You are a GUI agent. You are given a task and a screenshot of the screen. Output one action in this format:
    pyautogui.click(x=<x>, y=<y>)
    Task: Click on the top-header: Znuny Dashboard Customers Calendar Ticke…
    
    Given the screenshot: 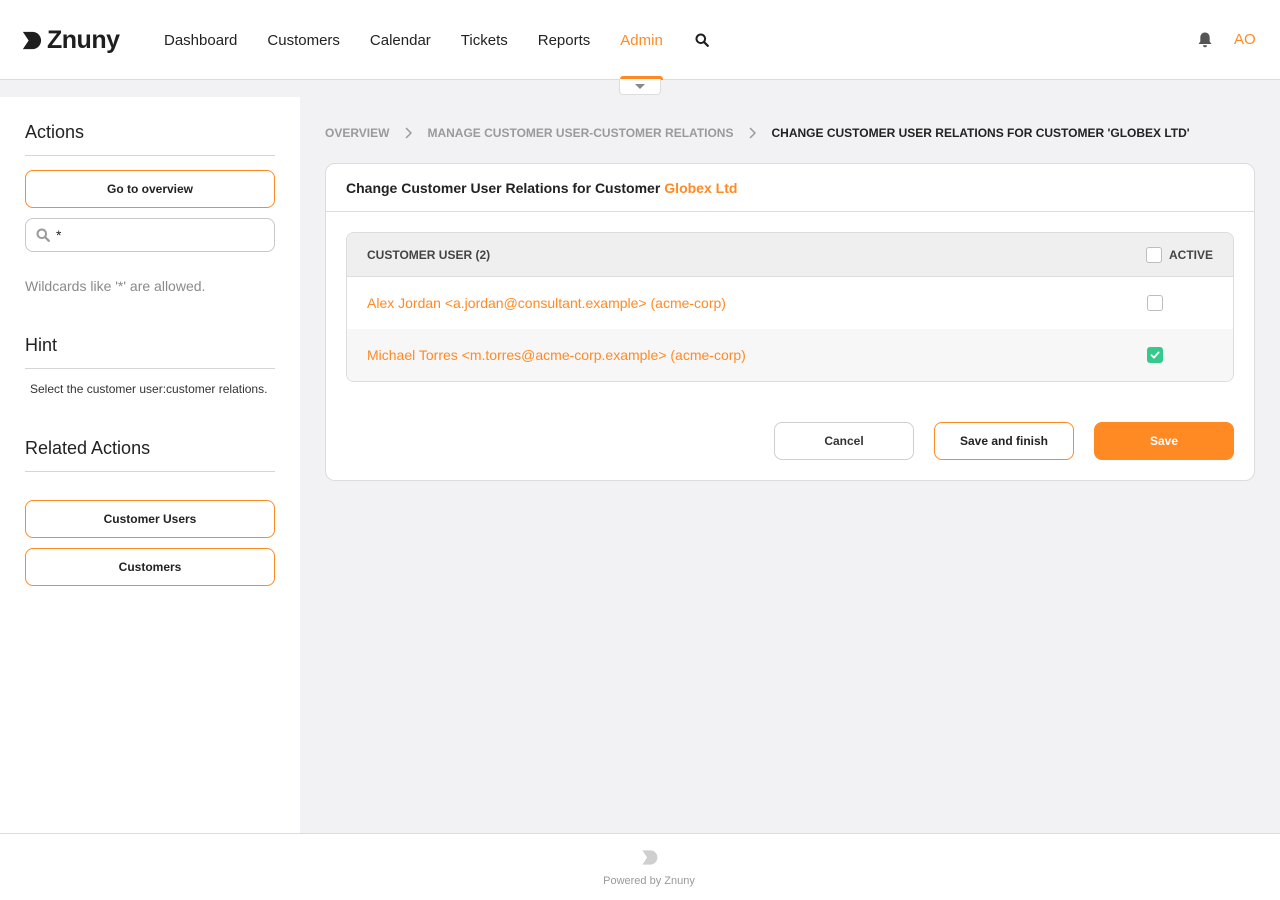 What is the action you would take?
    pyautogui.click(x=640, y=40)
    